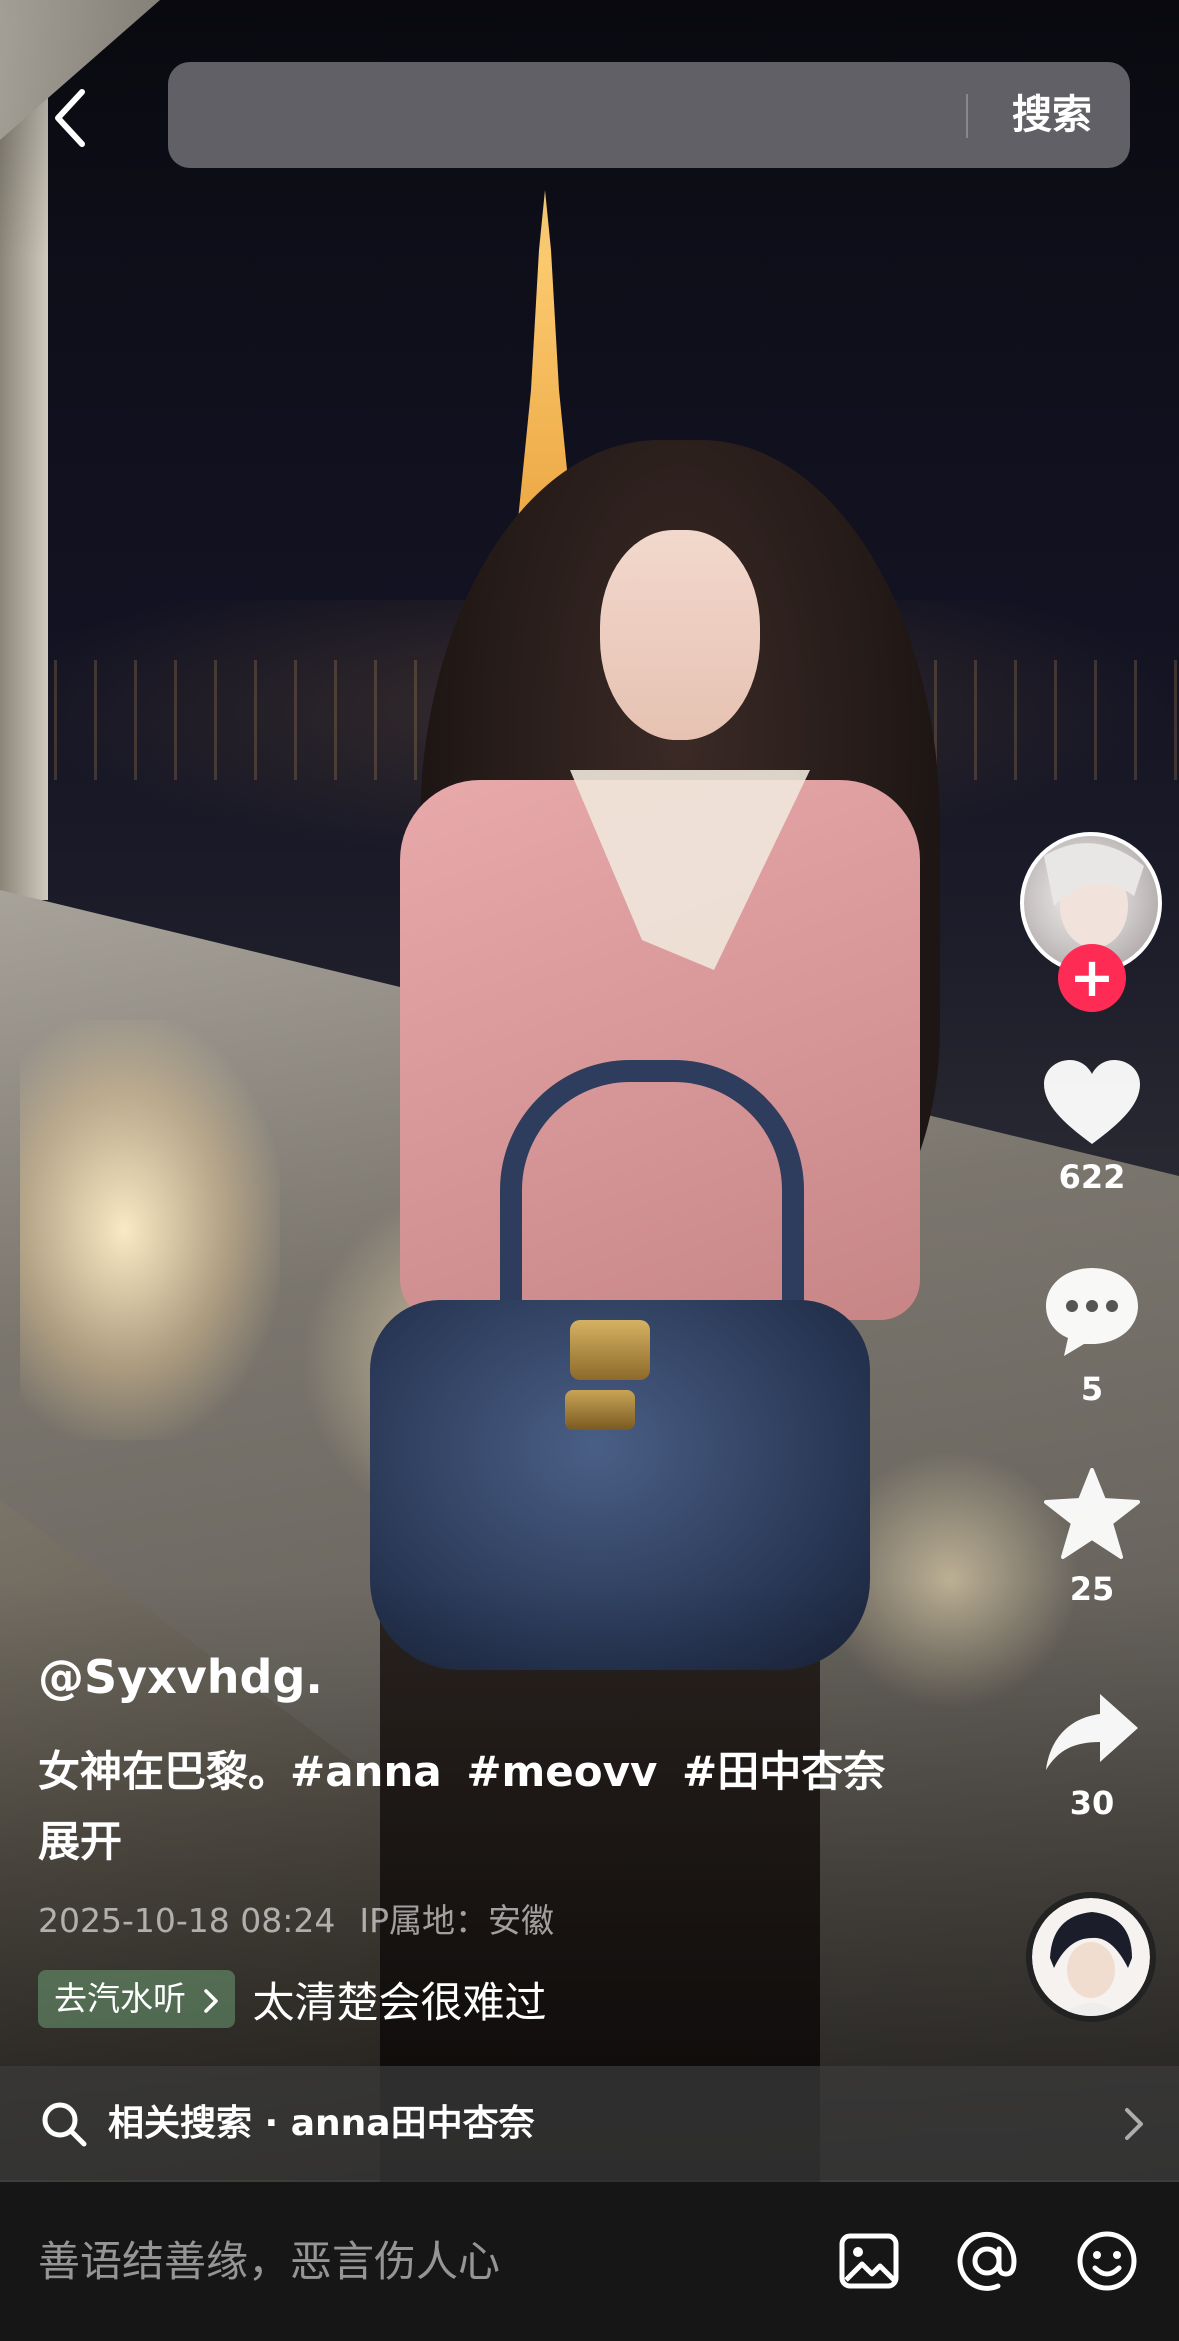  I want to click on star-icon, so click(1092, 1513).